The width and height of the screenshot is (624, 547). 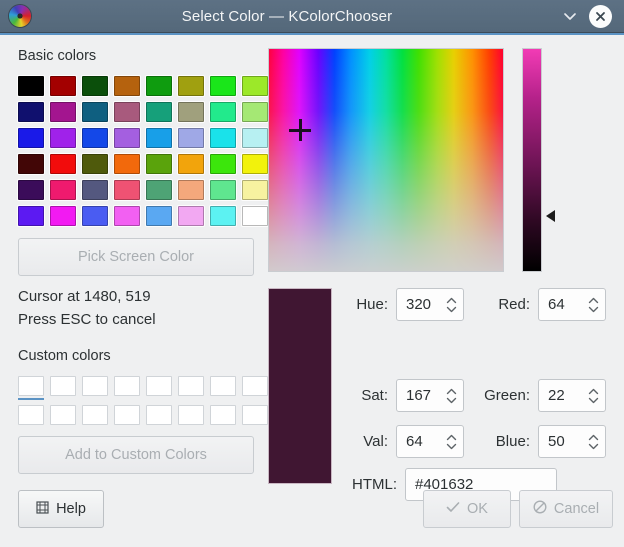 What do you see at coordinates (136, 455) in the screenshot?
I see `add-to-custom-colors-button: Add to Custom Colors` at bounding box center [136, 455].